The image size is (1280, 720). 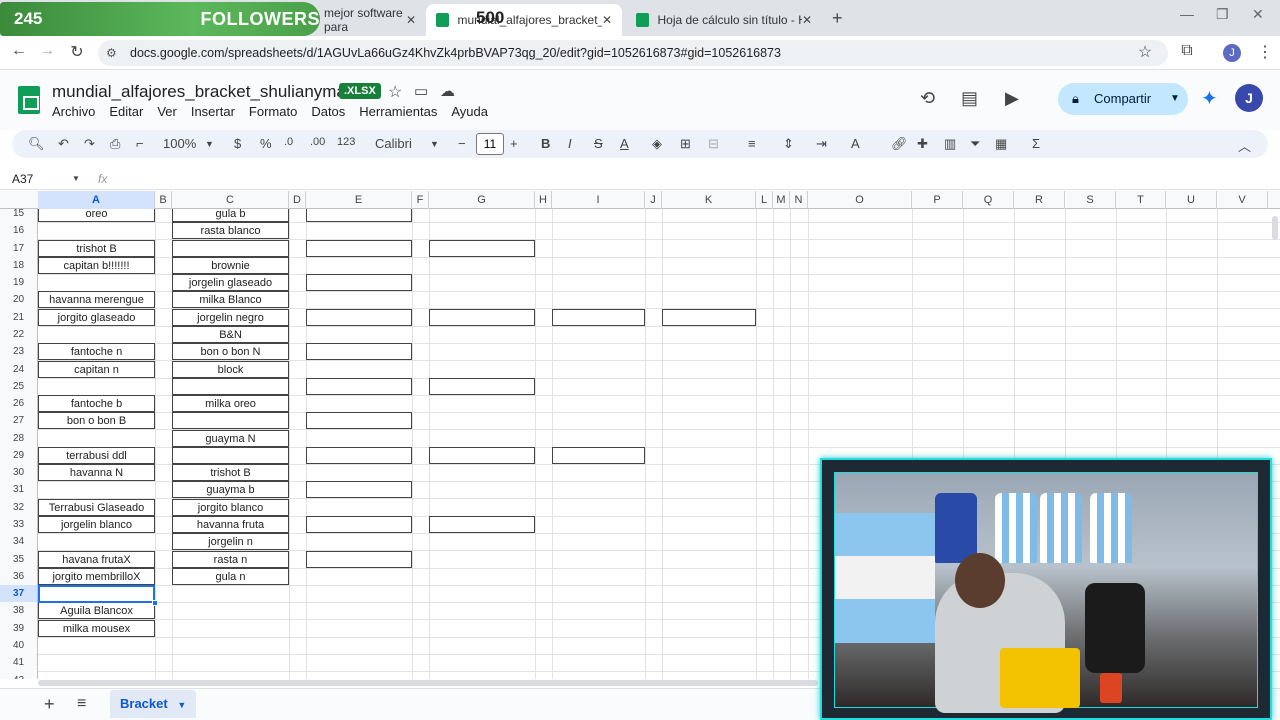 What do you see at coordinates (230, 334) in the screenshot?
I see `bracket-cell: B&N` at bounding box center [230, 334].